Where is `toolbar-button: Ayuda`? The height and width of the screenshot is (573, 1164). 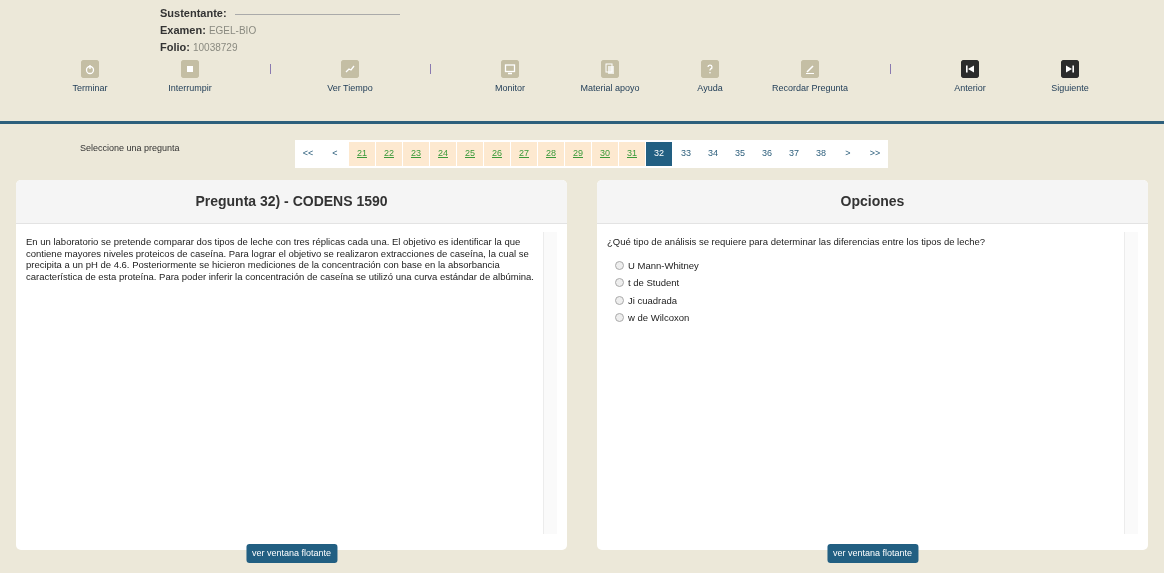 toolbar-button: Ayuda is located at coordinates (710, 77).